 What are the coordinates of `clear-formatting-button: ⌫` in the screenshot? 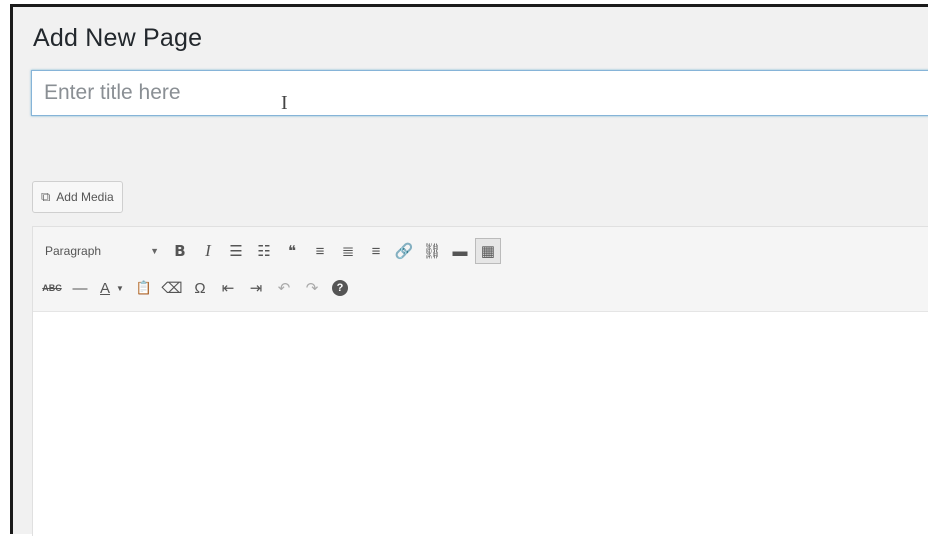 It's located at (172, 288).